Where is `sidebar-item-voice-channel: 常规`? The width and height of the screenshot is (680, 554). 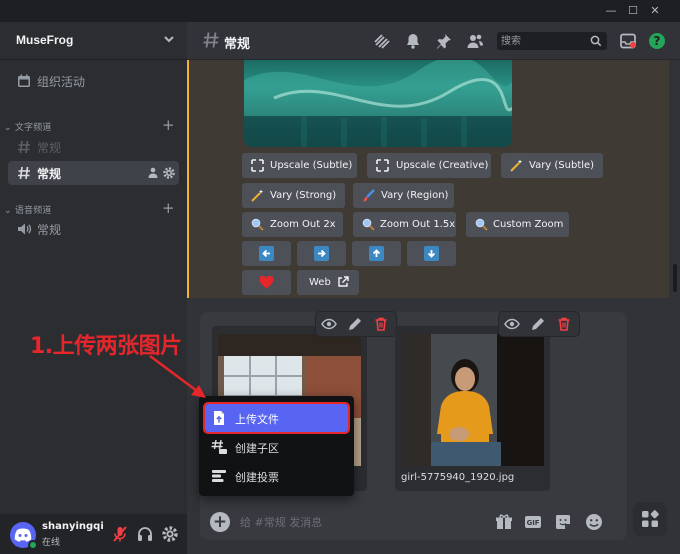
sidebar-item-voice-channel: 常规 is located at coordinates (93, 229).